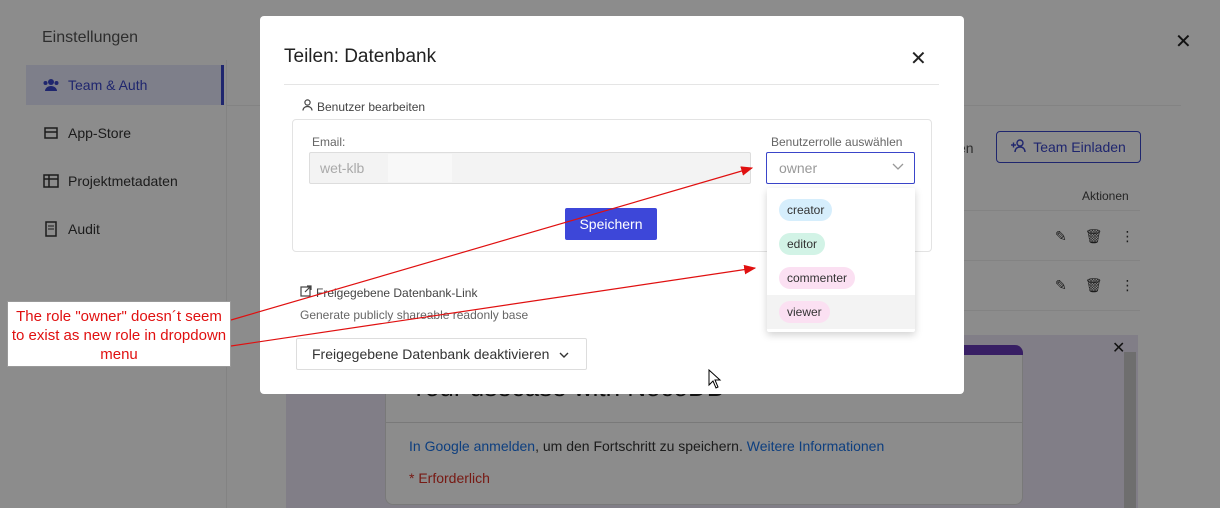 Image resolution: width=1220 pixels, height=508 pixels. Describe the element at coordinates (493, 305) in the screenshot. I see `arrow-to-dropdown` at that location.